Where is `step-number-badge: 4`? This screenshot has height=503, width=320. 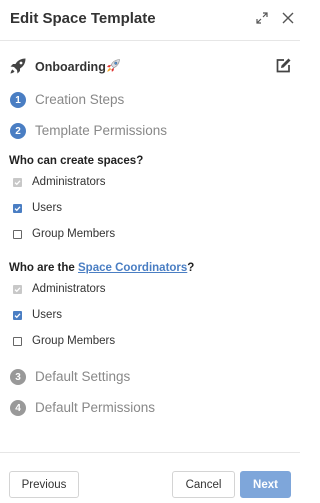
step-number-badge: 4 is located at coordinates (18, 408).